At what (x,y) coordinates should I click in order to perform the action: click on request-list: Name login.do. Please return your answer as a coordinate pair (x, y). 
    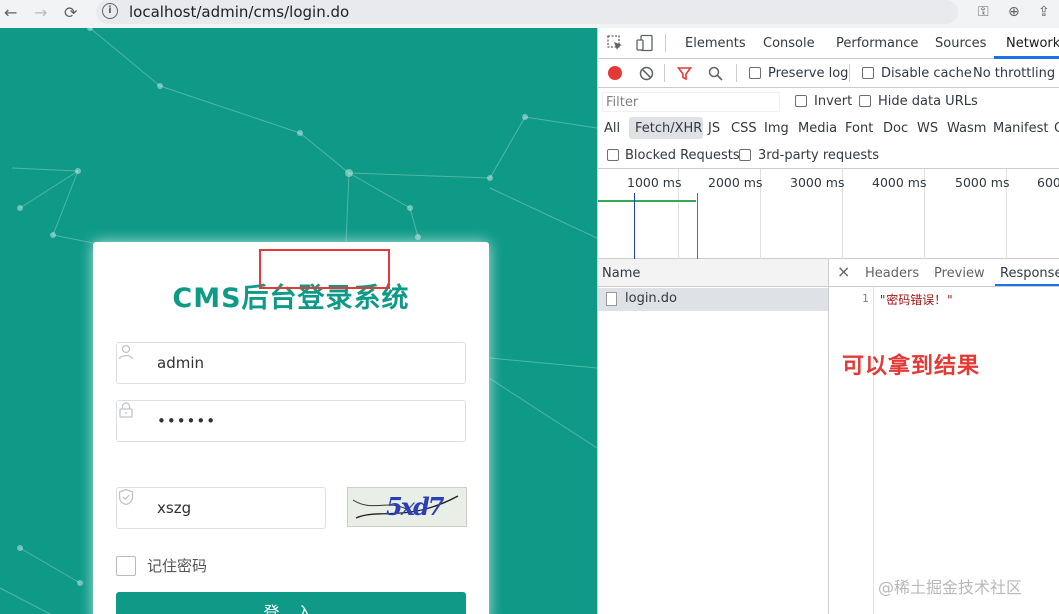
    Looking at the image, I should click on (713, 436).